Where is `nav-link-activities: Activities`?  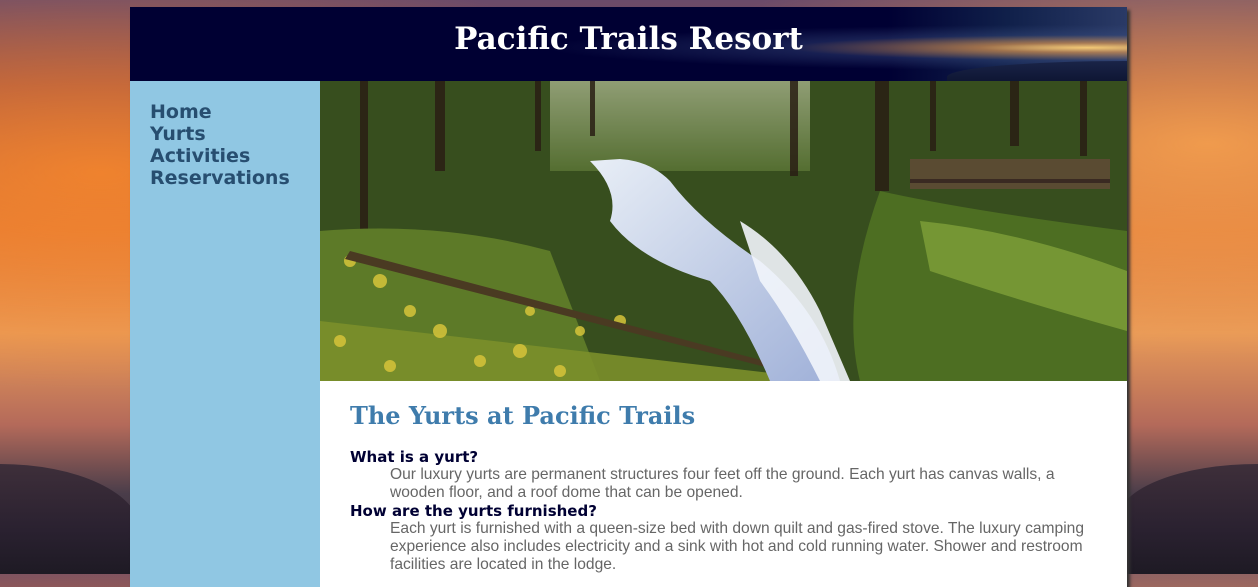
nav-link-activities: Activities is located at coordinates (235, 156).